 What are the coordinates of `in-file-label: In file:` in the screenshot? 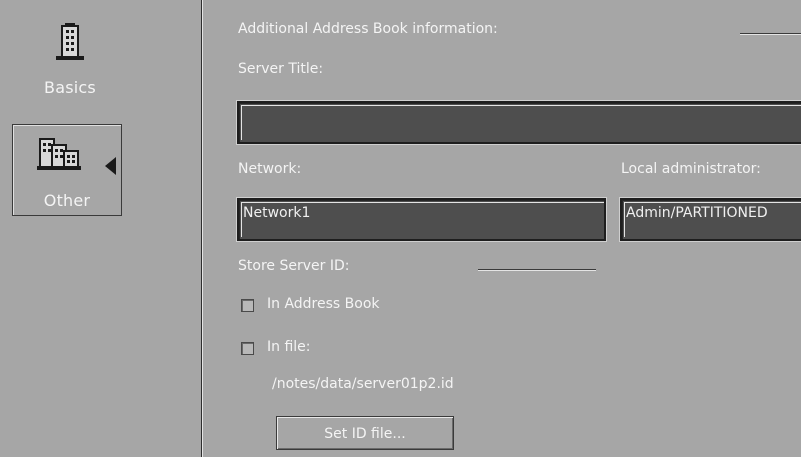 It's located at (289, 347).